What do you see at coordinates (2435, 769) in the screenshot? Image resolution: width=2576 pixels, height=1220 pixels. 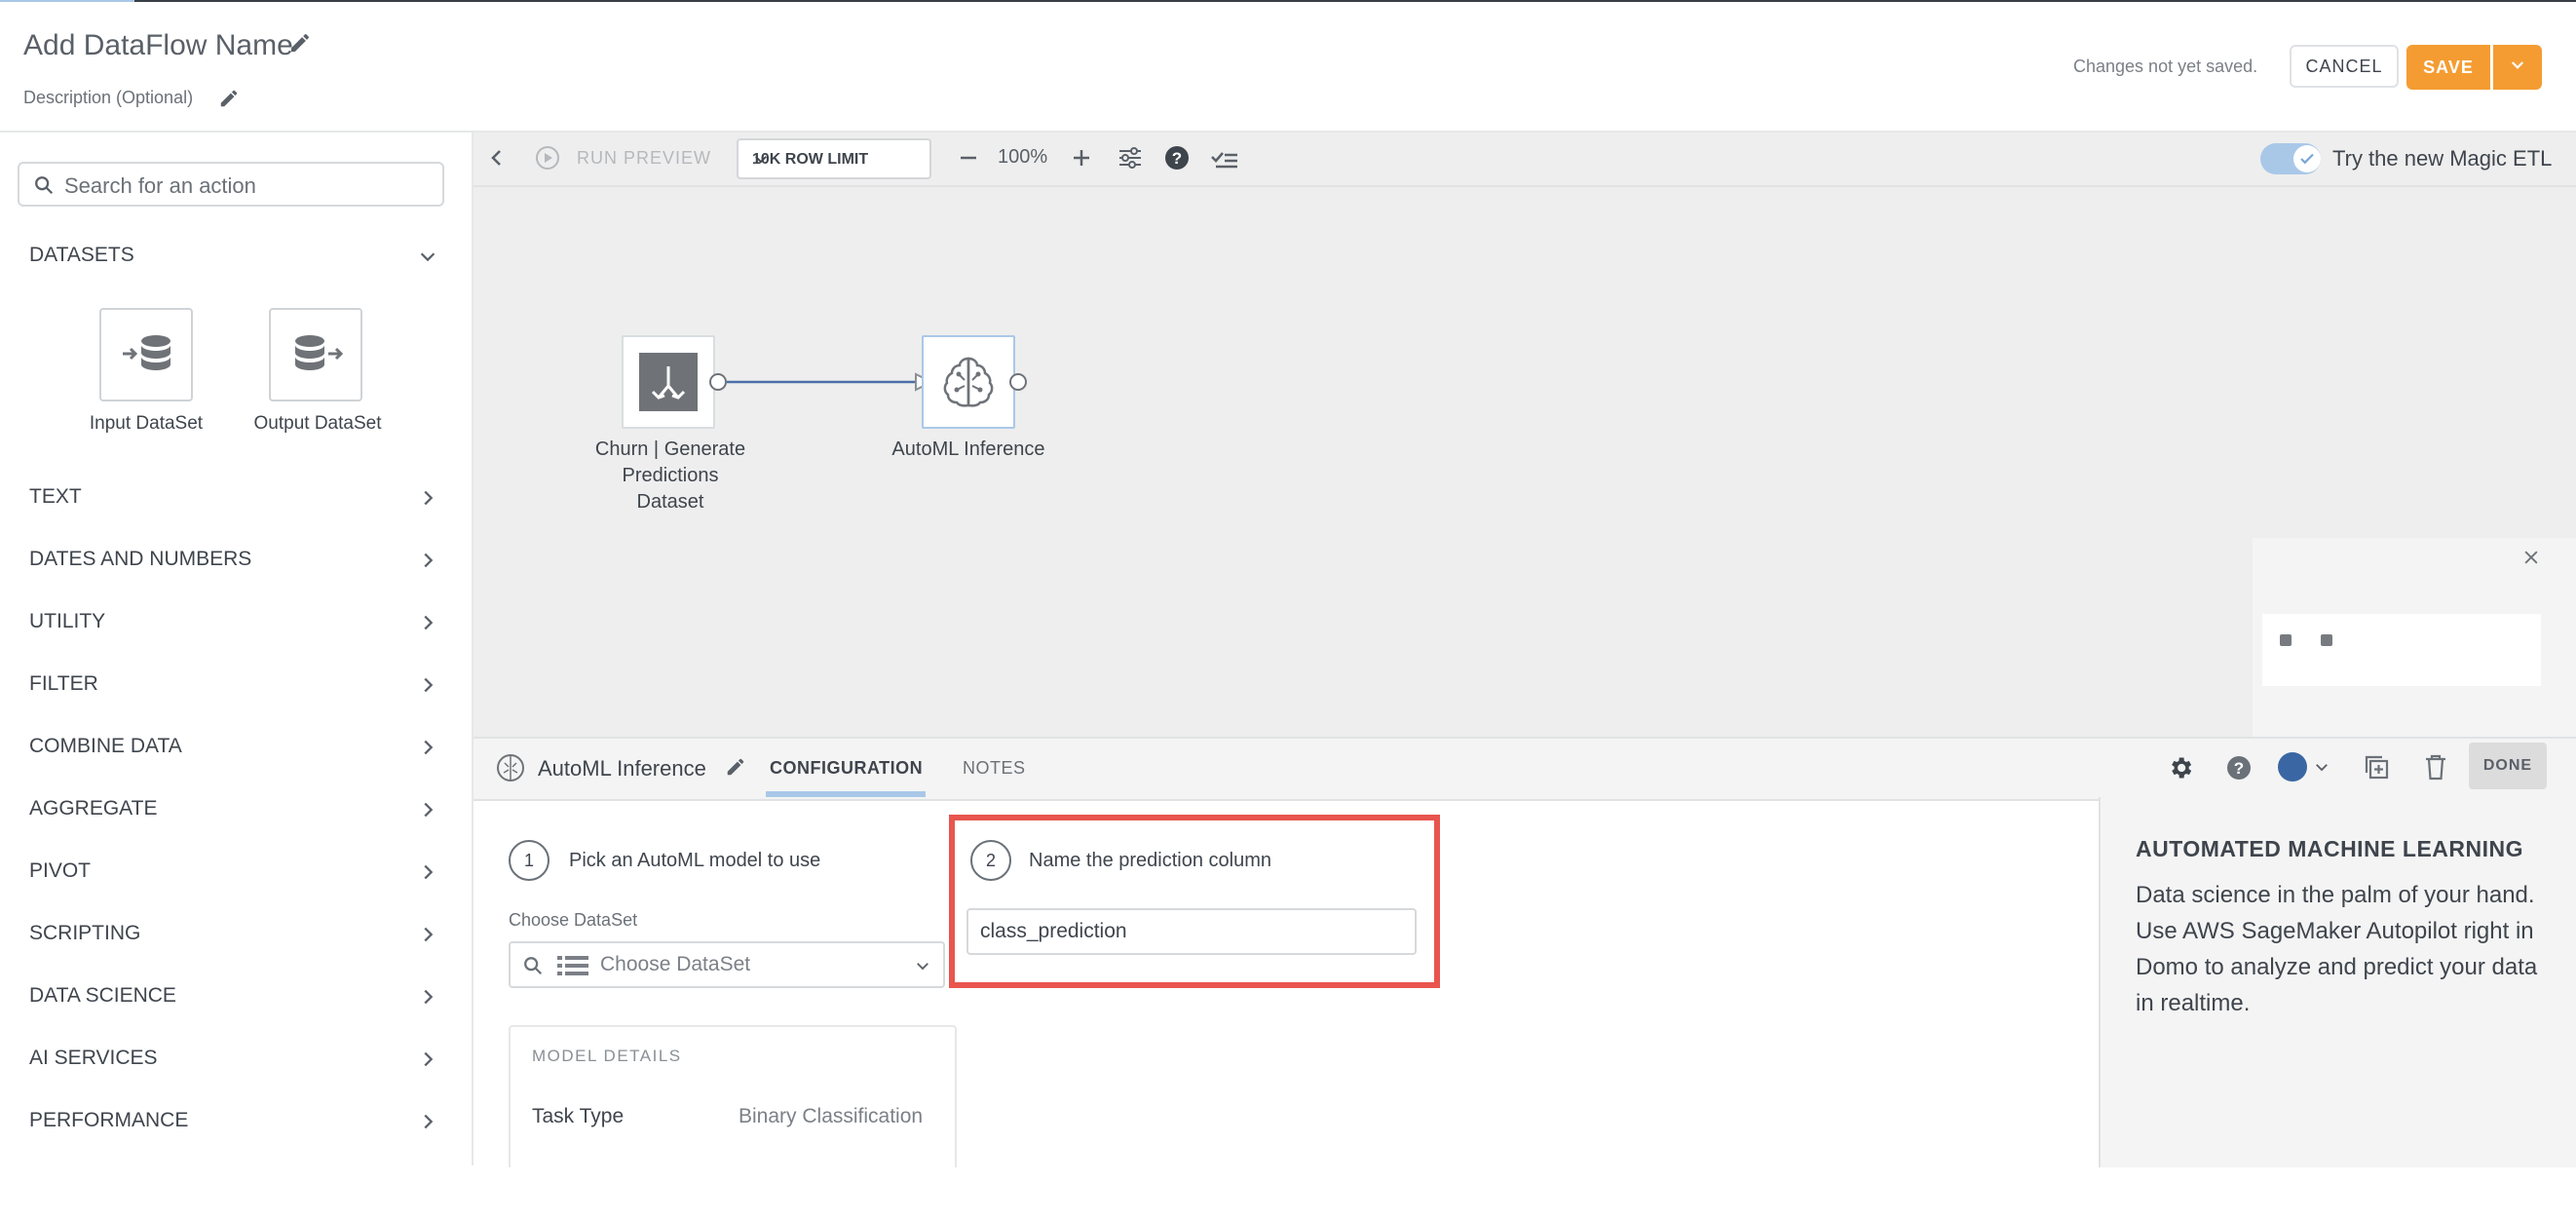 I see `trash-icon` at bounding box center [2435, 769].